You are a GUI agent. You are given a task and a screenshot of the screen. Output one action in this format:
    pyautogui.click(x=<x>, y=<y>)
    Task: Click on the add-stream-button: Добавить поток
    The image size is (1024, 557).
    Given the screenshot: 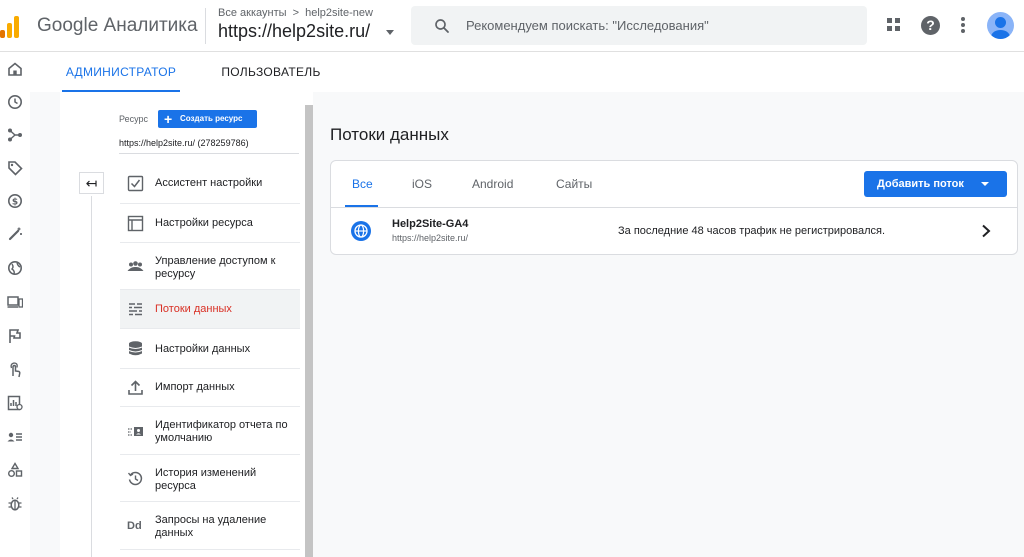 What is the action you would take?
    pyautogui.click(x=935, y=184)
    